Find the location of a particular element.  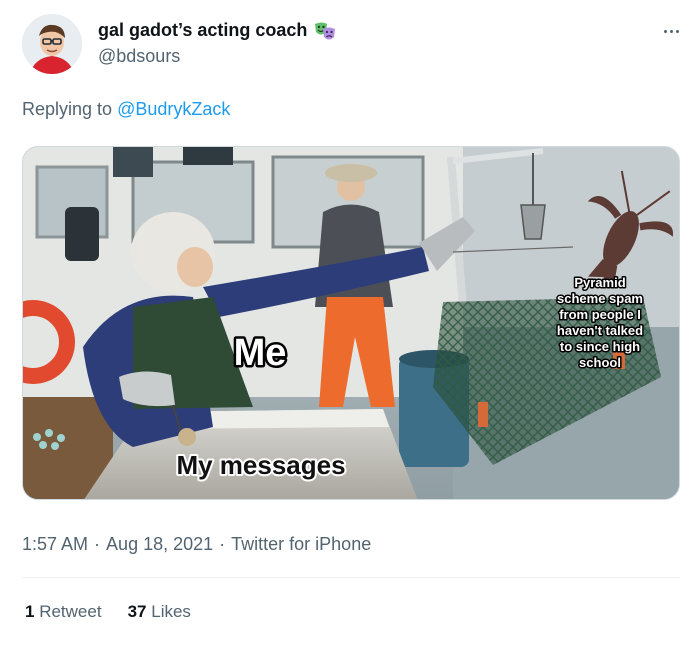

meme-caption-lobster-line: school is located at coordinates (600, 362).